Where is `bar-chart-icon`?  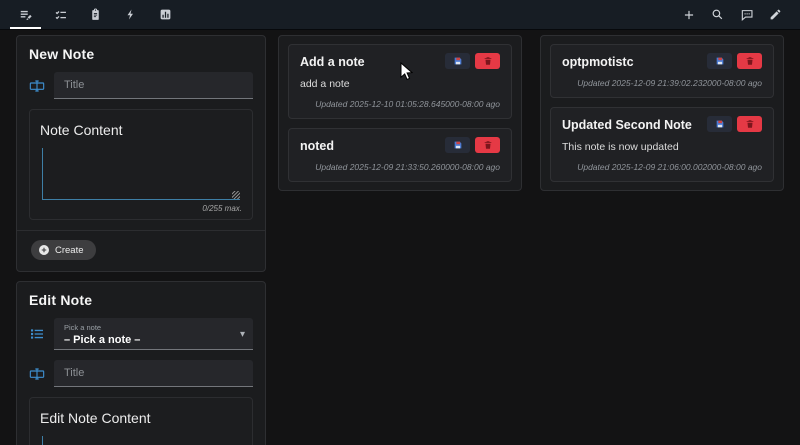 bar-chart-icon is located at coordinates (165, 14).